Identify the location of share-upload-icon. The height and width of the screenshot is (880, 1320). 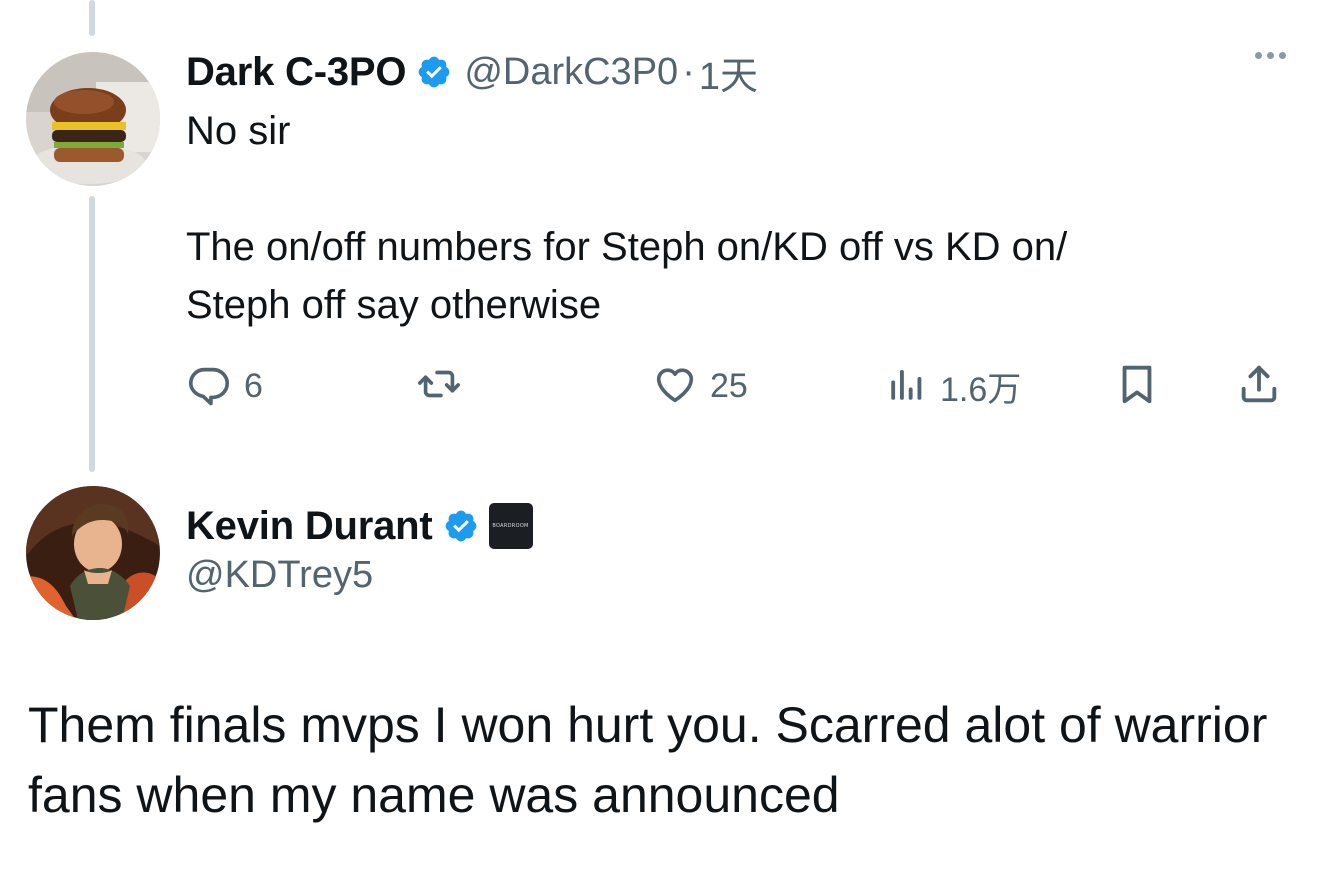
(1259, 386).